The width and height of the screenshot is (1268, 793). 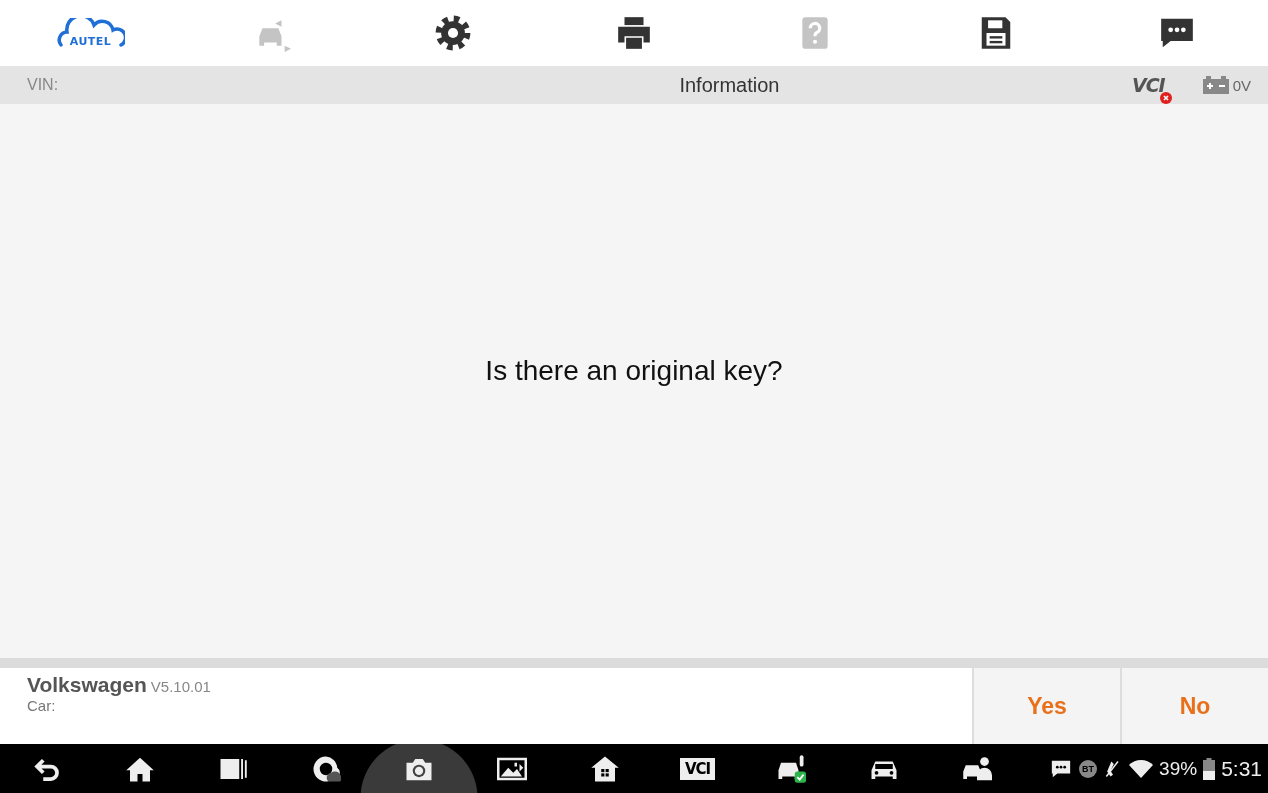 What do you see at coordinates (634, 33) in the screenshot?
I see `printer-icon` at bounding box center [634, 33].